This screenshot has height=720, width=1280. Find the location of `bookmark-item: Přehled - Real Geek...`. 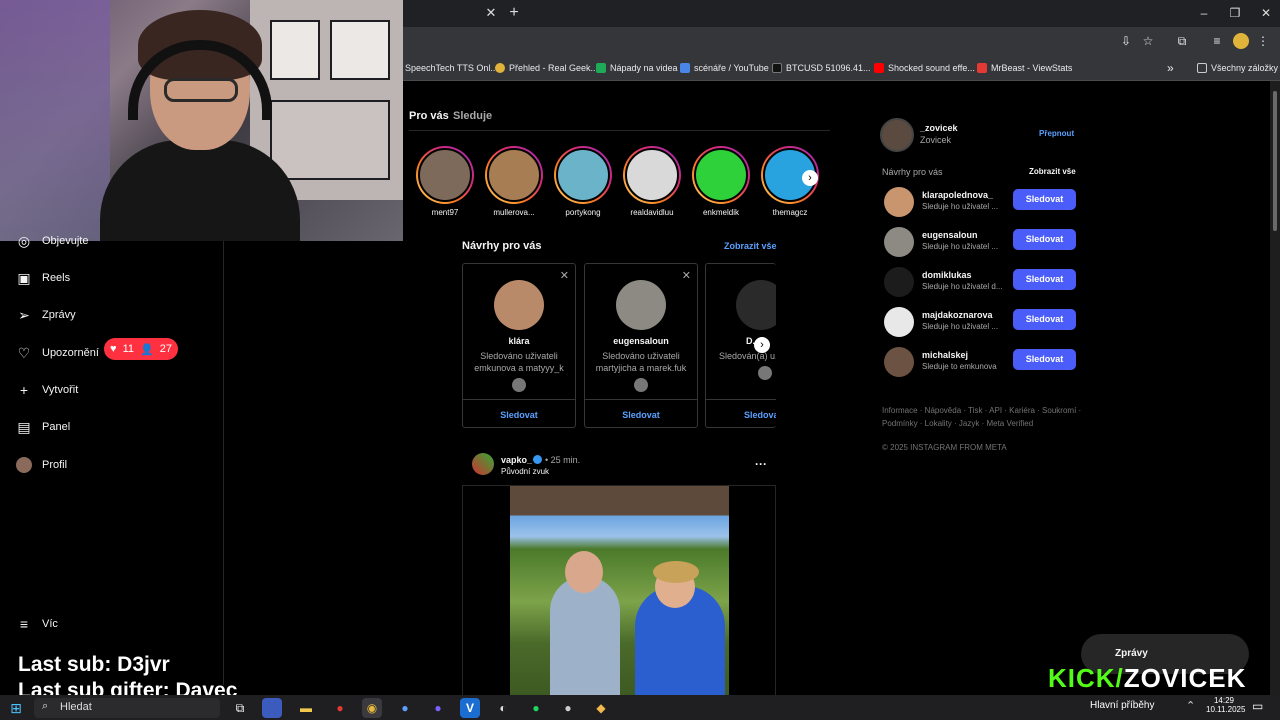

bookmark-item: Přehled - Real Geek... is located at coordinates (546, 68).